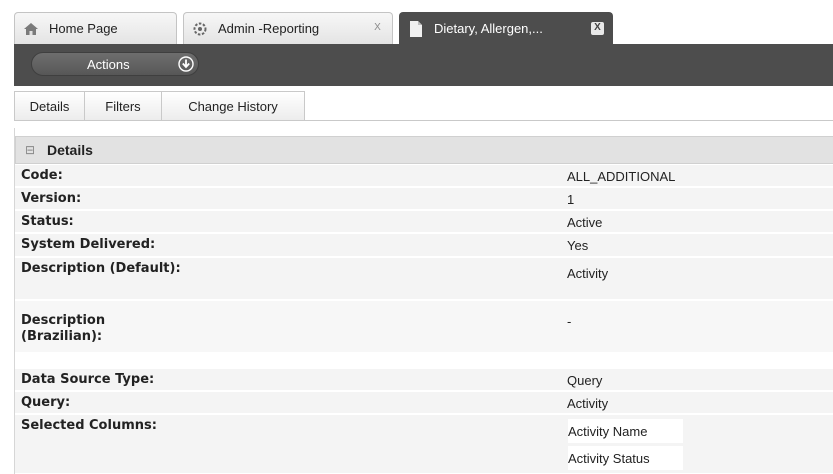 This screenshot has width=833, height=474. Describe the element at coordinates (625, 458) in the screenshot. I see `selected-column-item: Activity Status` at that location.